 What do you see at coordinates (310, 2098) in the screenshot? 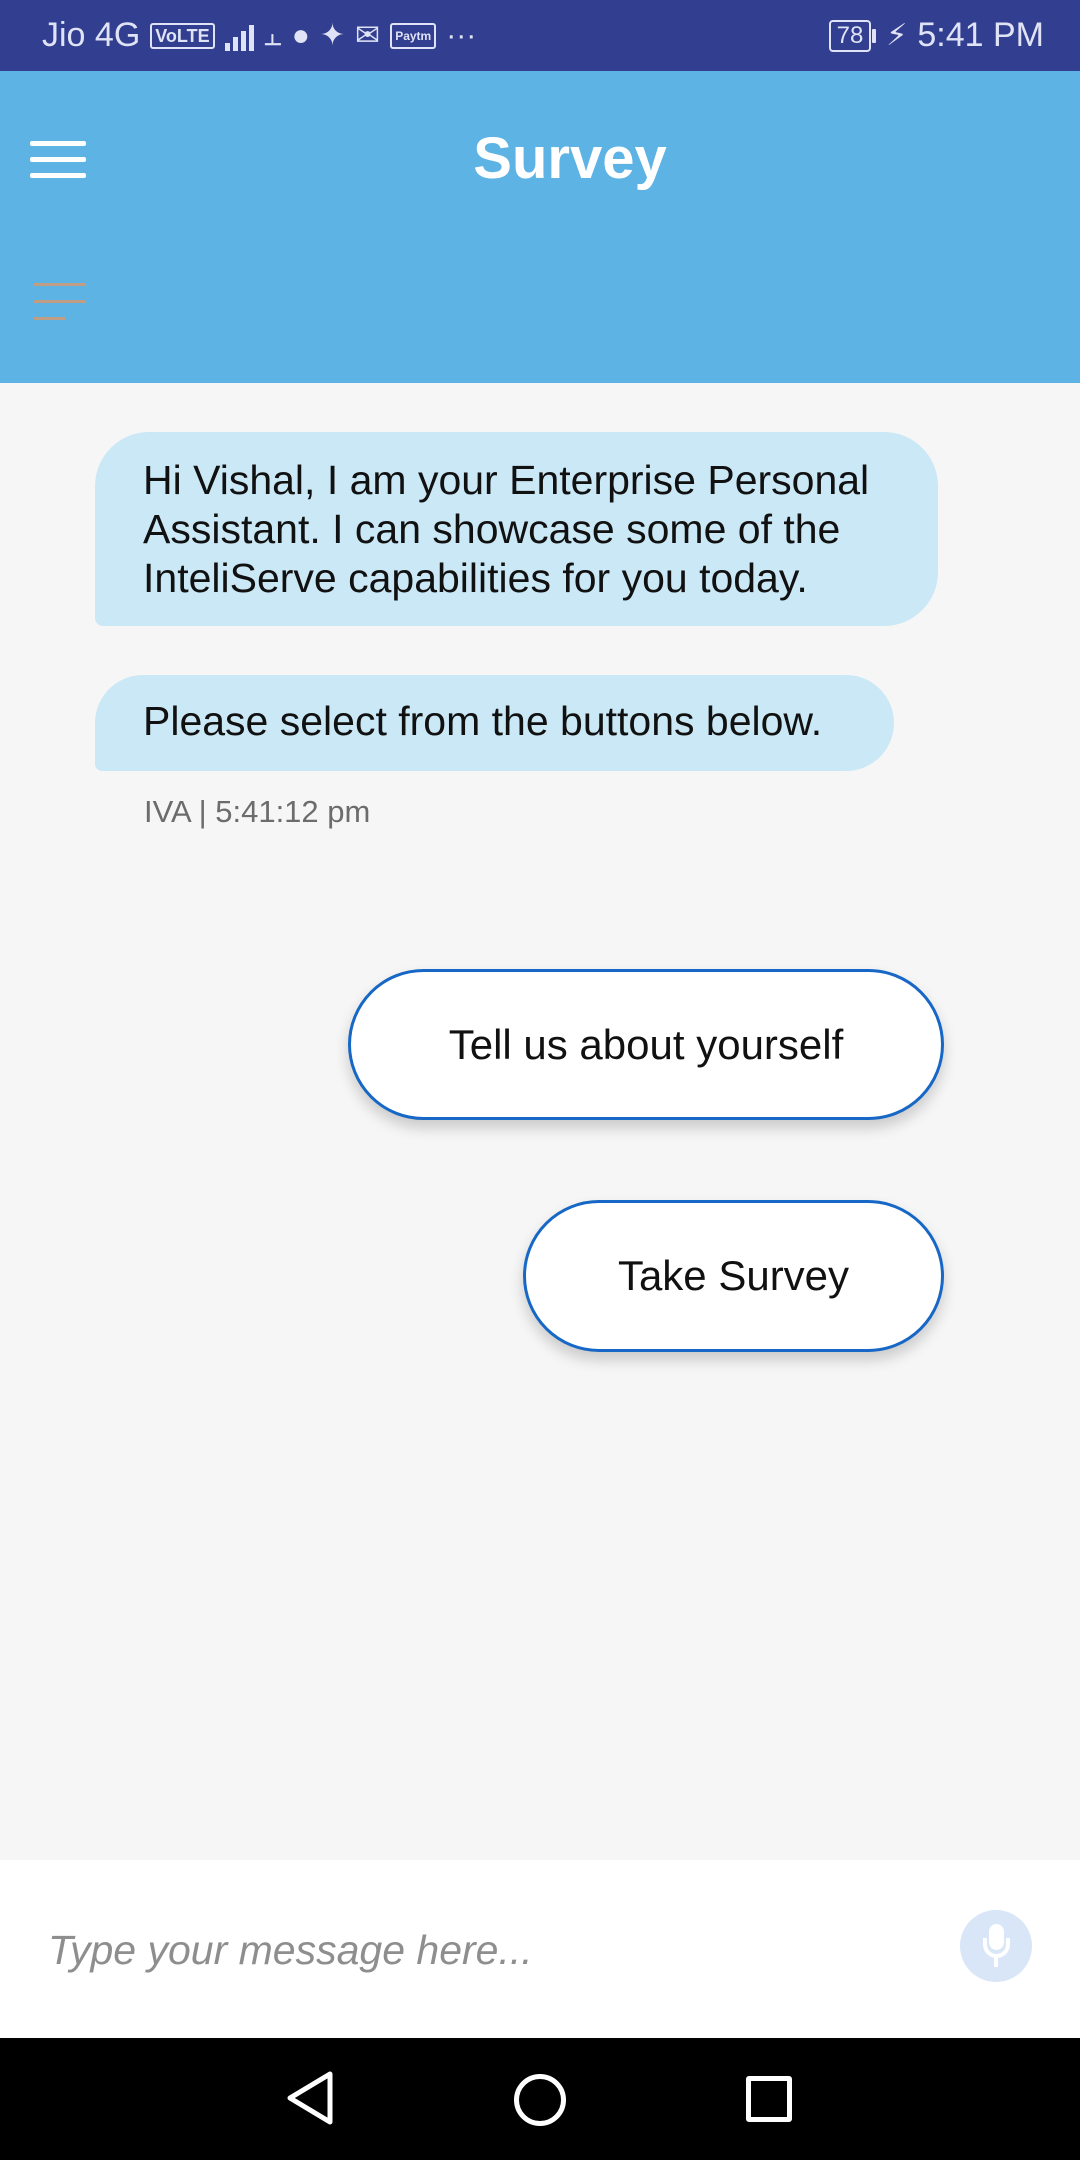
I see `back-icon` at bounding box center [310, 2098].